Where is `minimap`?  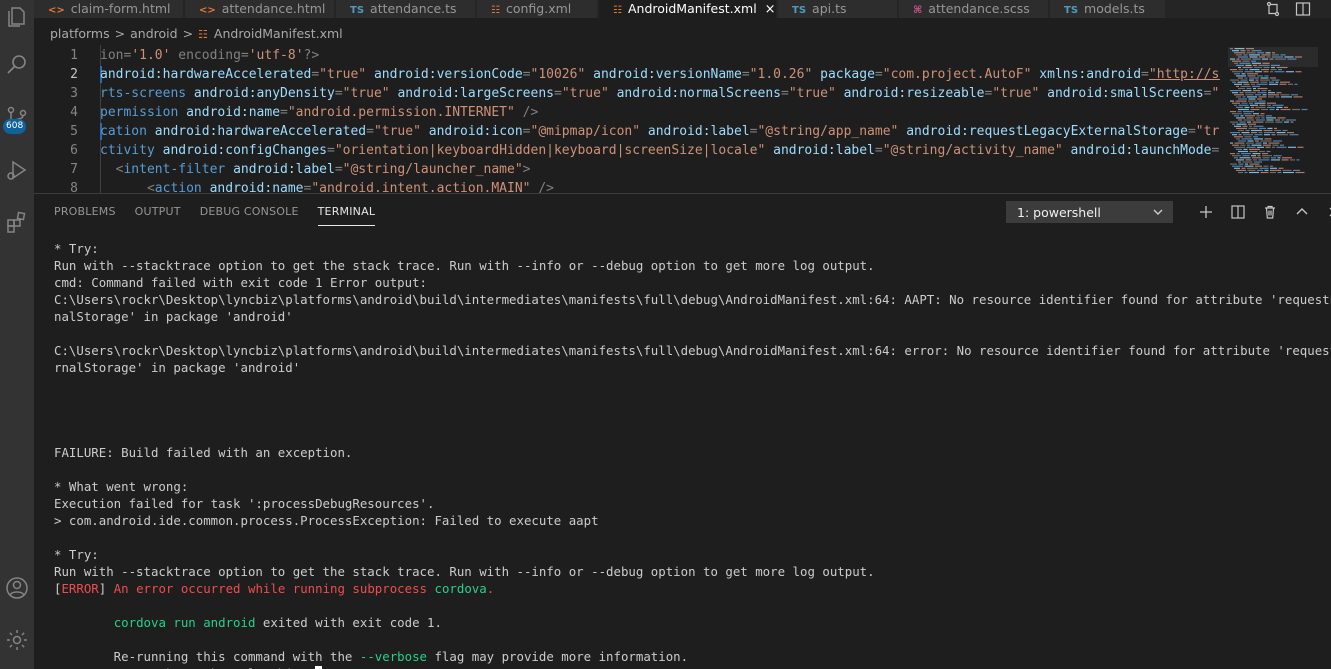 minimap is located at coordinates (1275, 119).